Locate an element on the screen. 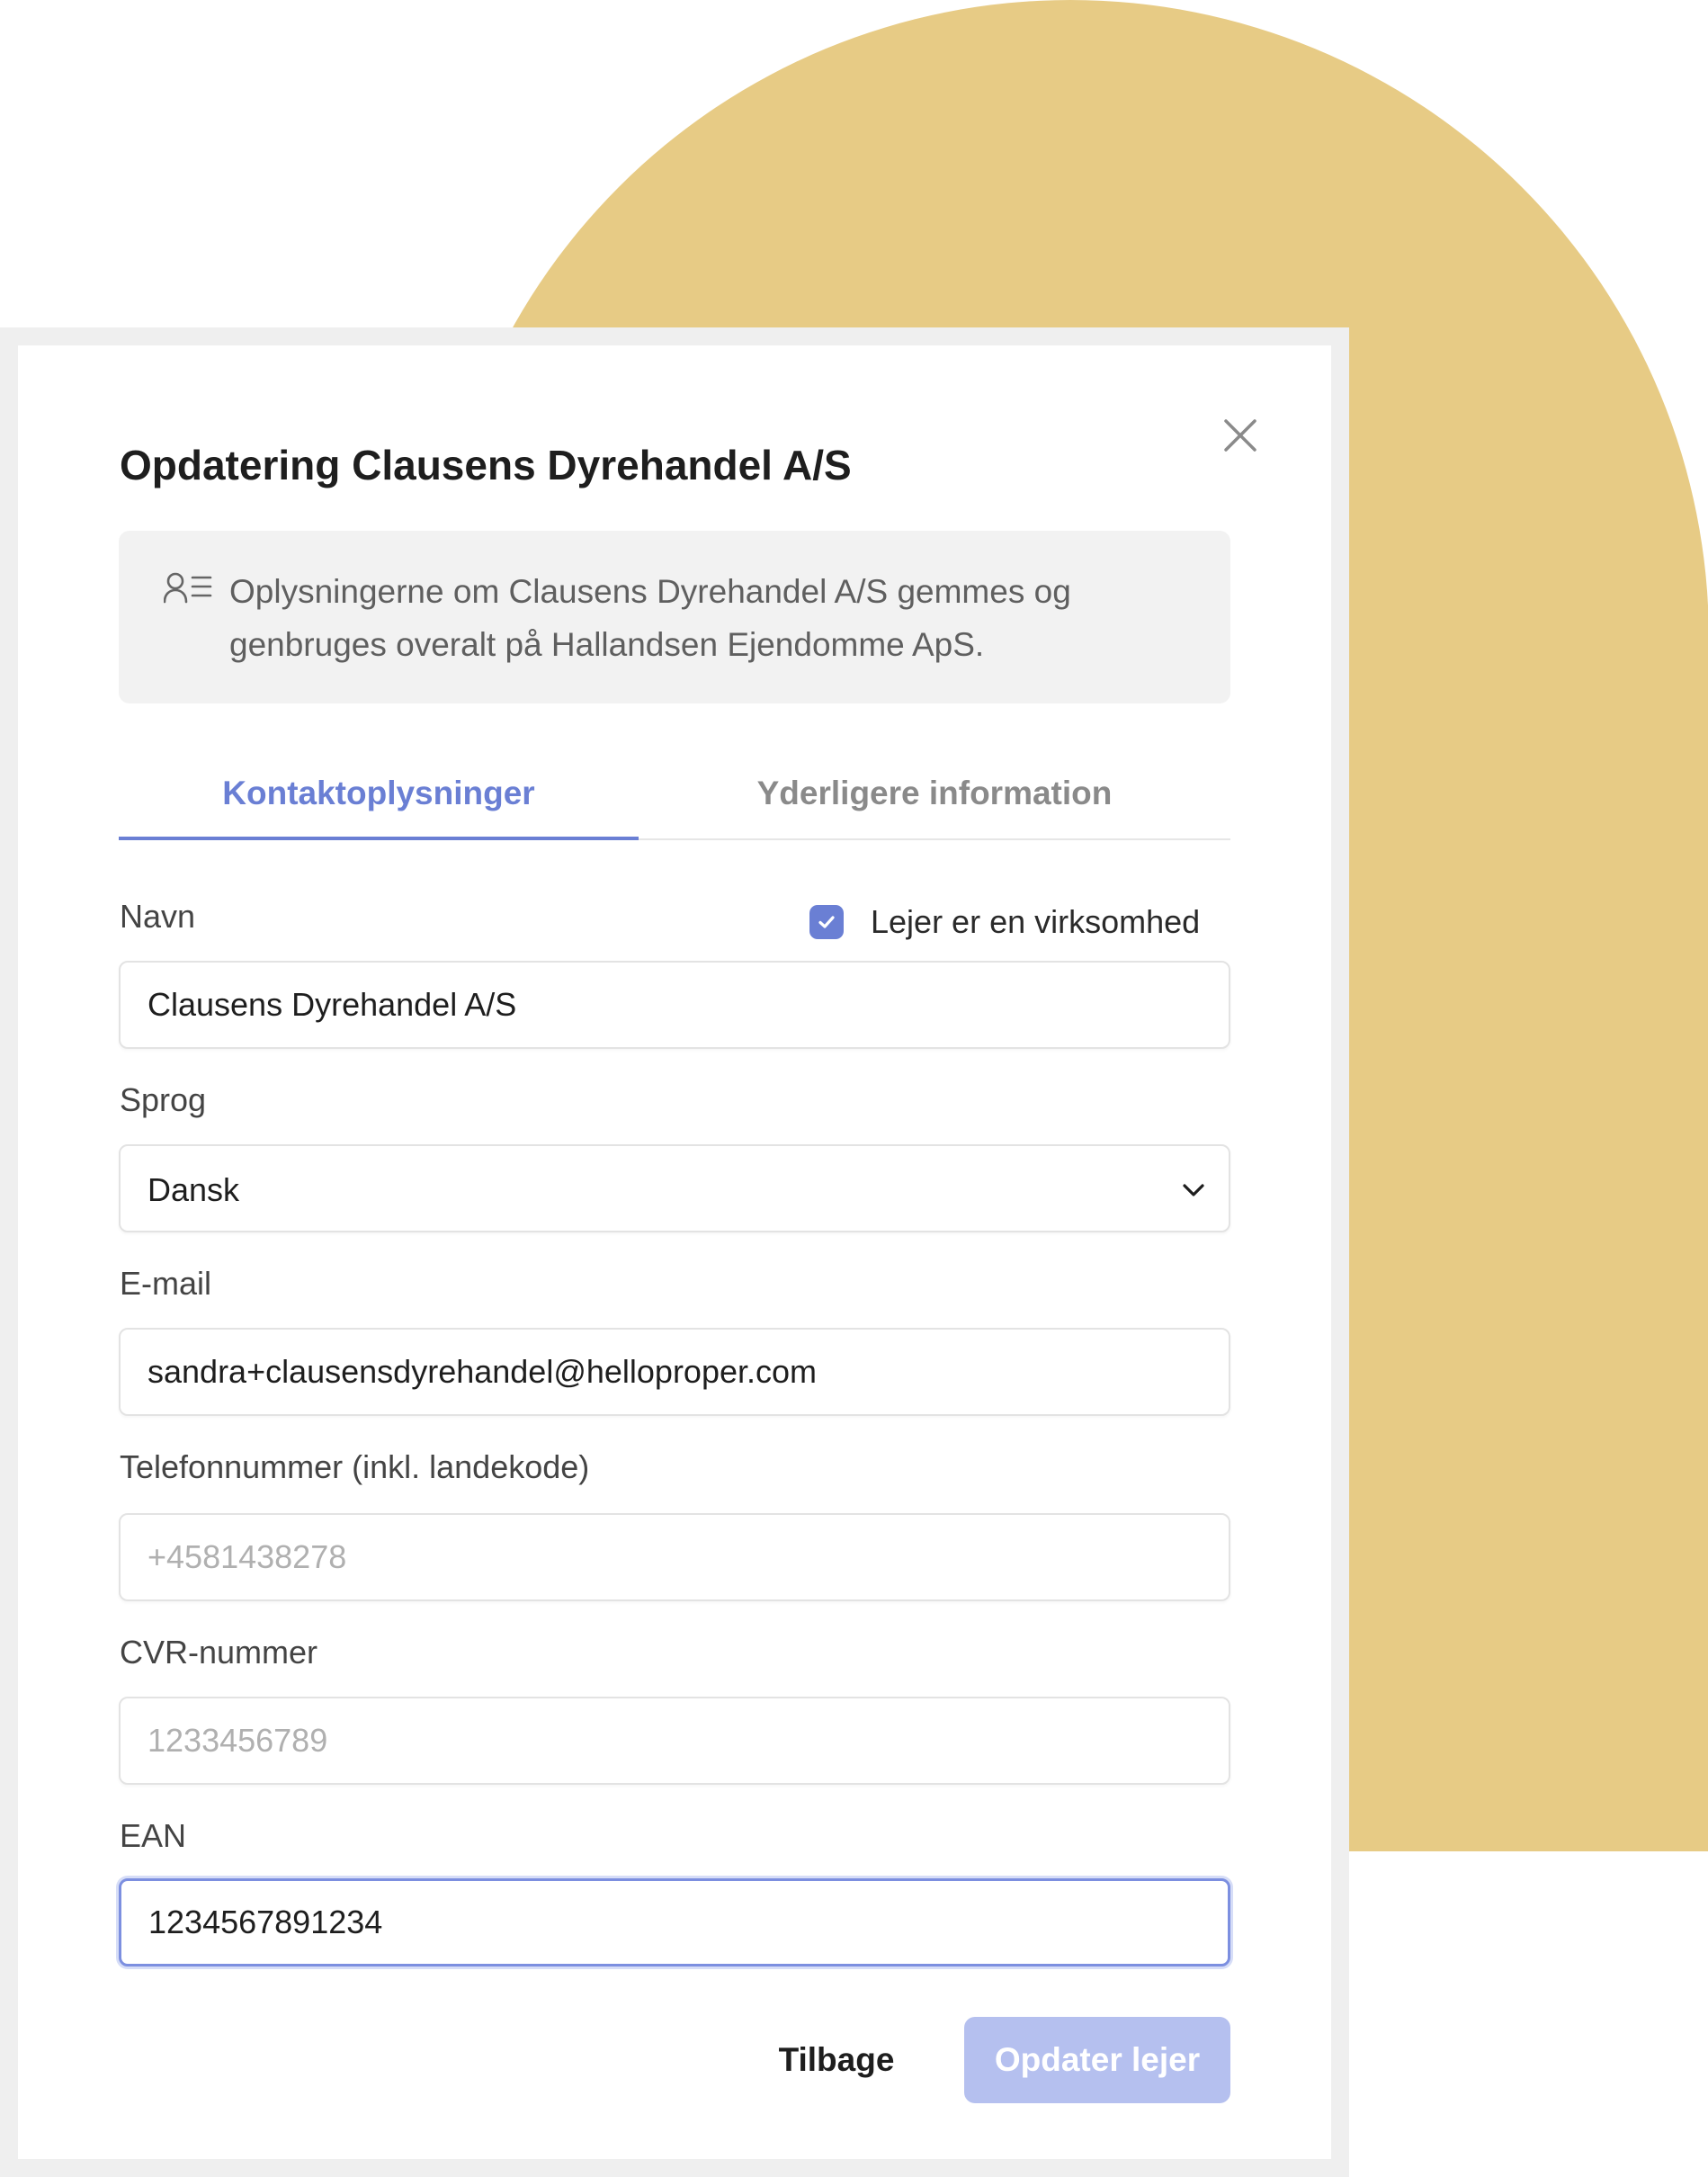  checkmark-icon is located at coordinates (826, 922).